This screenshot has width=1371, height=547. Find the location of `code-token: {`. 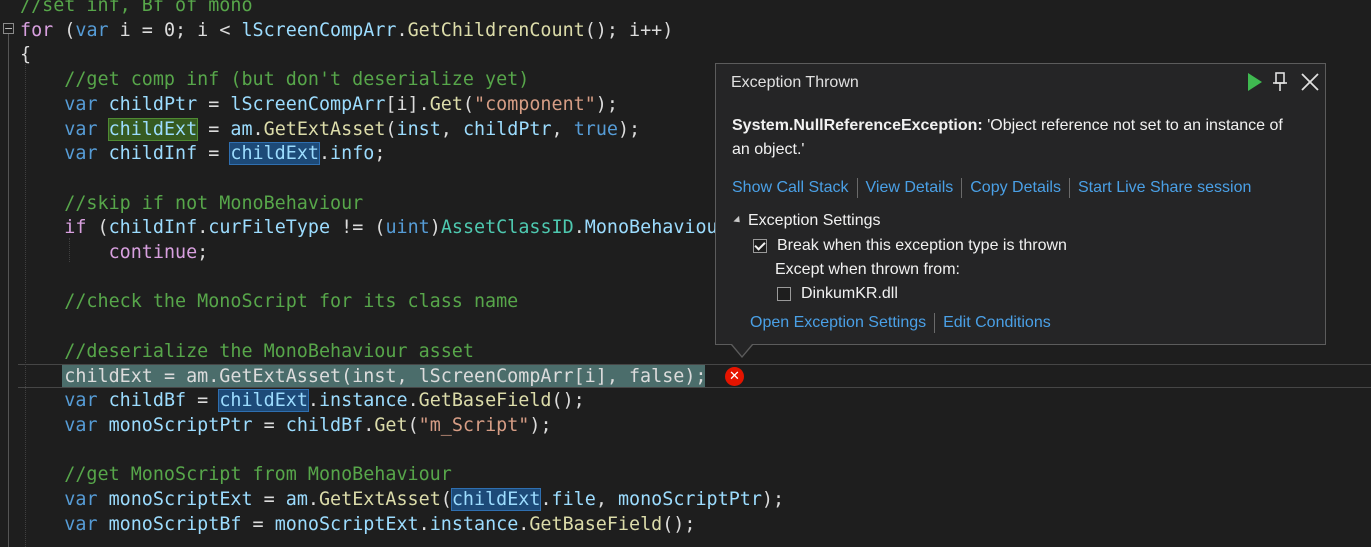

code-token: { is located at coordinates (26, 55).